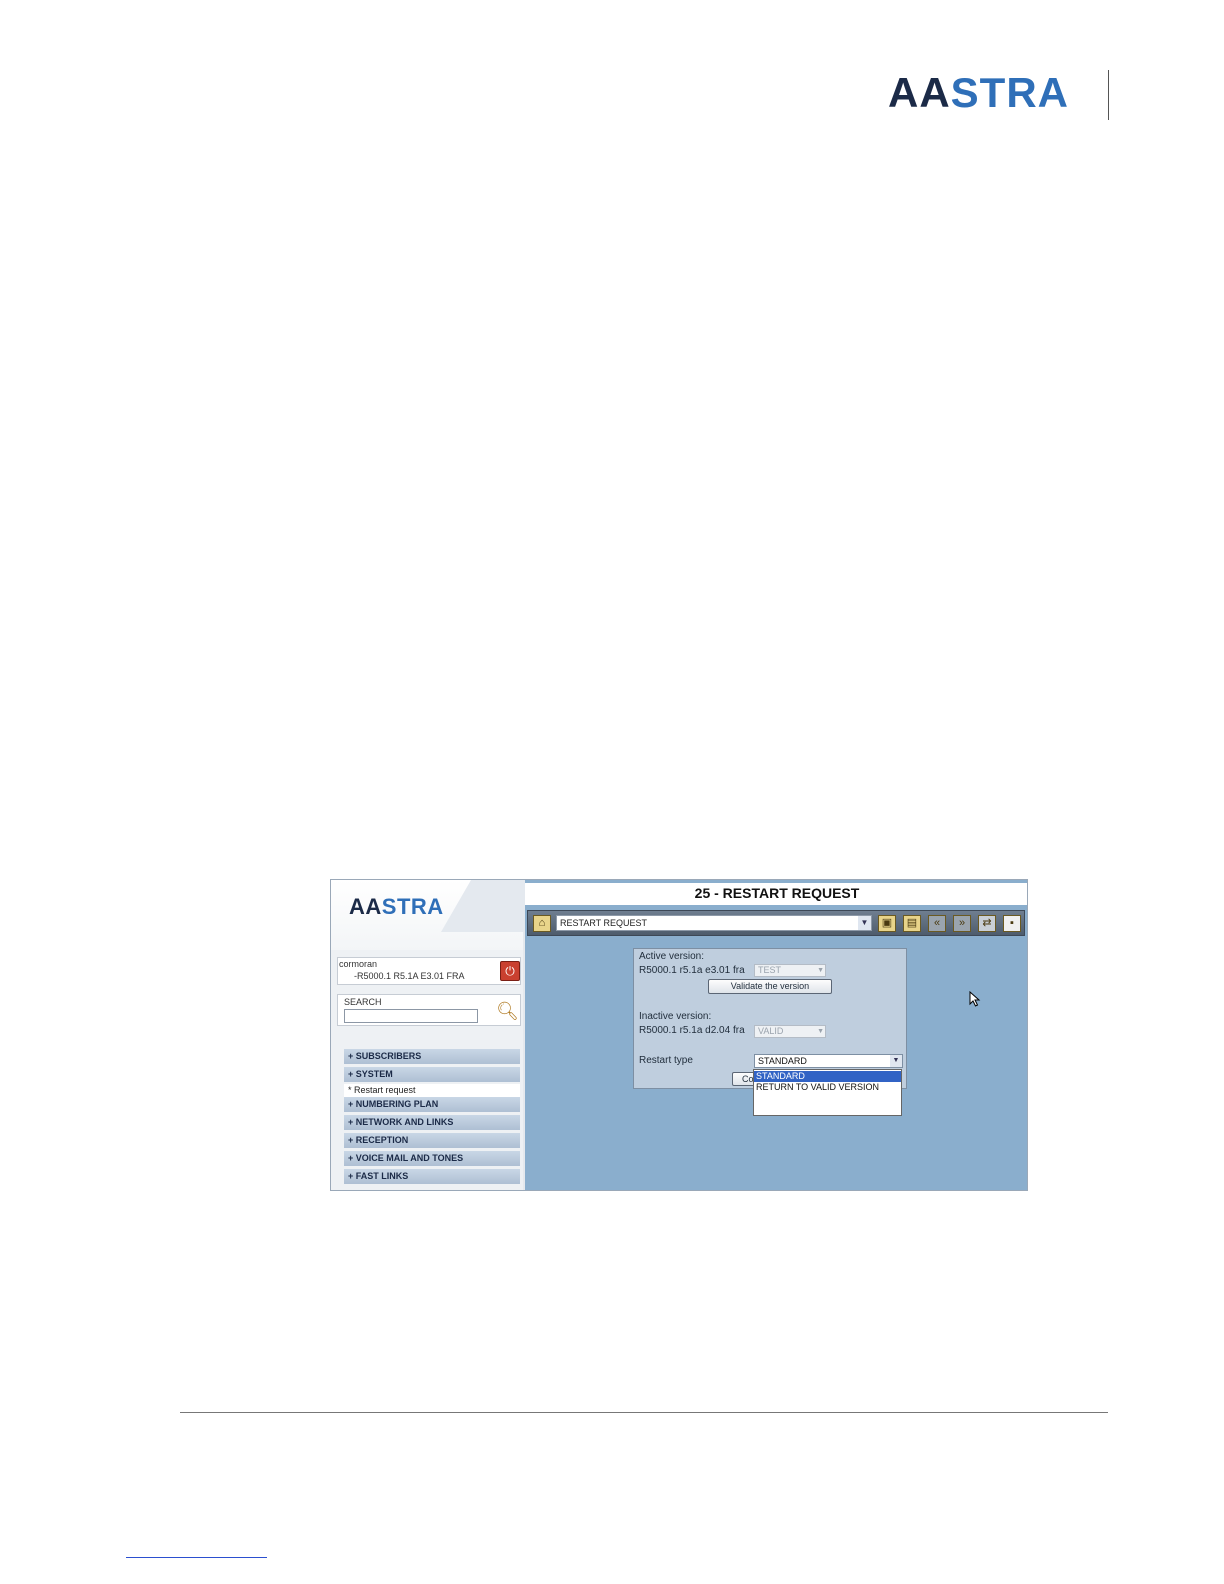  I want to click on restart-type-value: STANDARD, so click(782, 1061).